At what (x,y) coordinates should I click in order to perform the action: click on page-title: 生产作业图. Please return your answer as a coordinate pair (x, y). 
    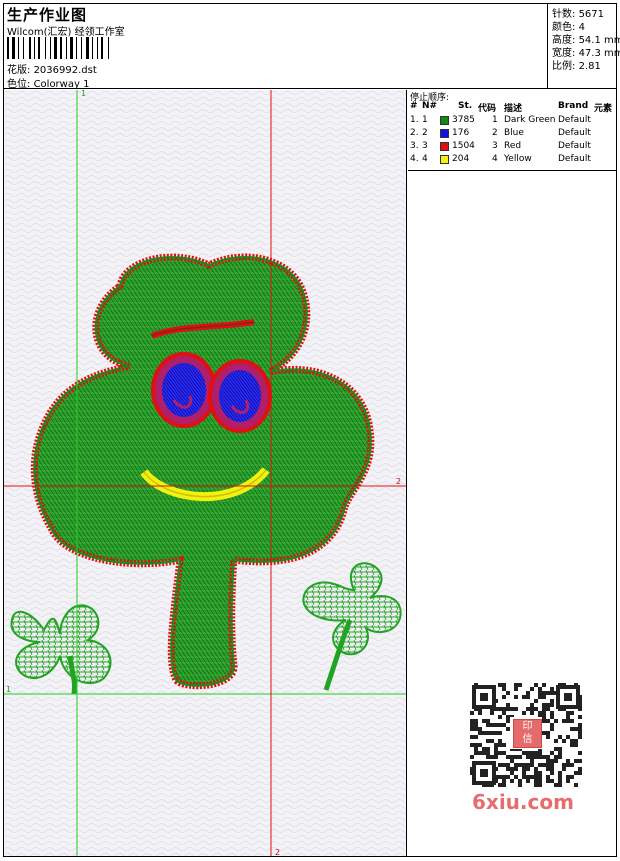
    Looking at the image, I should click on (47, 15).